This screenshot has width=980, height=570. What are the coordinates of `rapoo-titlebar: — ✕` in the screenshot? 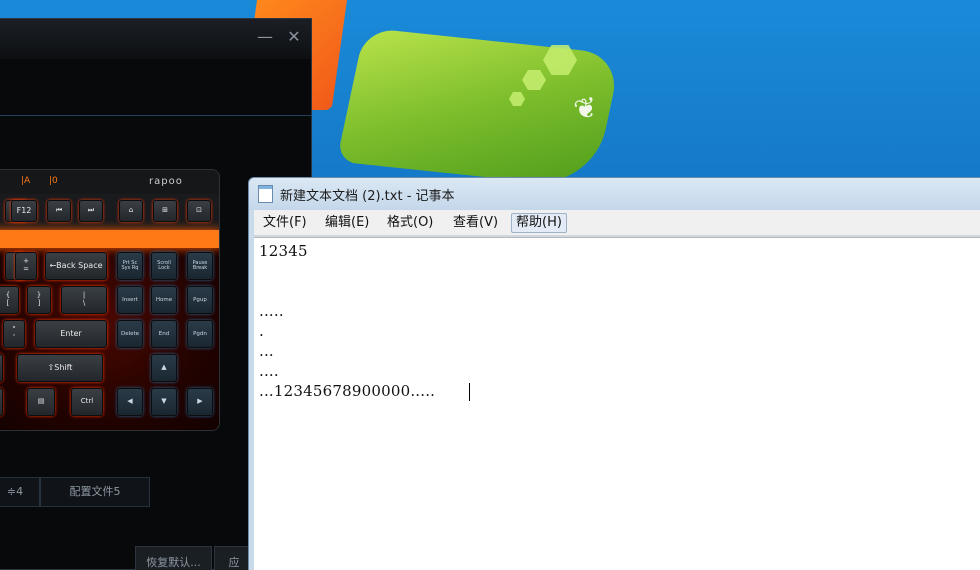 It's located at (155, 39).